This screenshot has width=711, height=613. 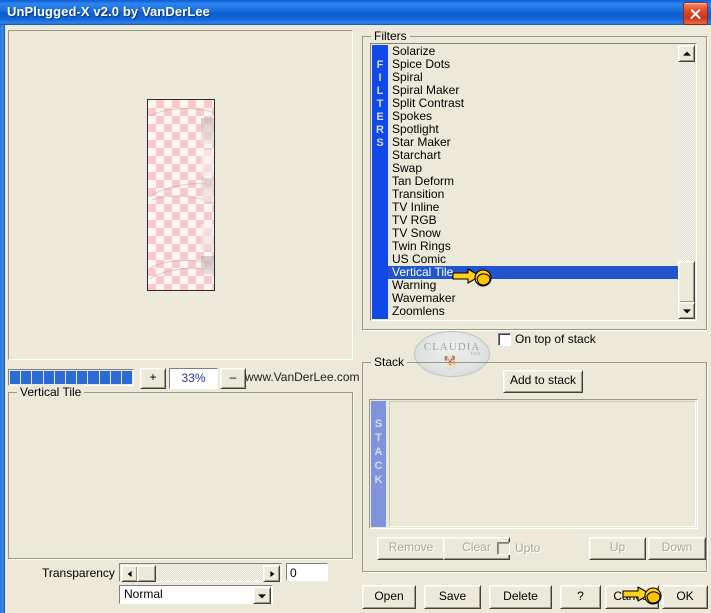 What do you see at coordinates (355, 12) in the screenshot?
I see `title-bar: UnPlugged-X v2.0 by VanDerLee` at bounding box center [355, 12].